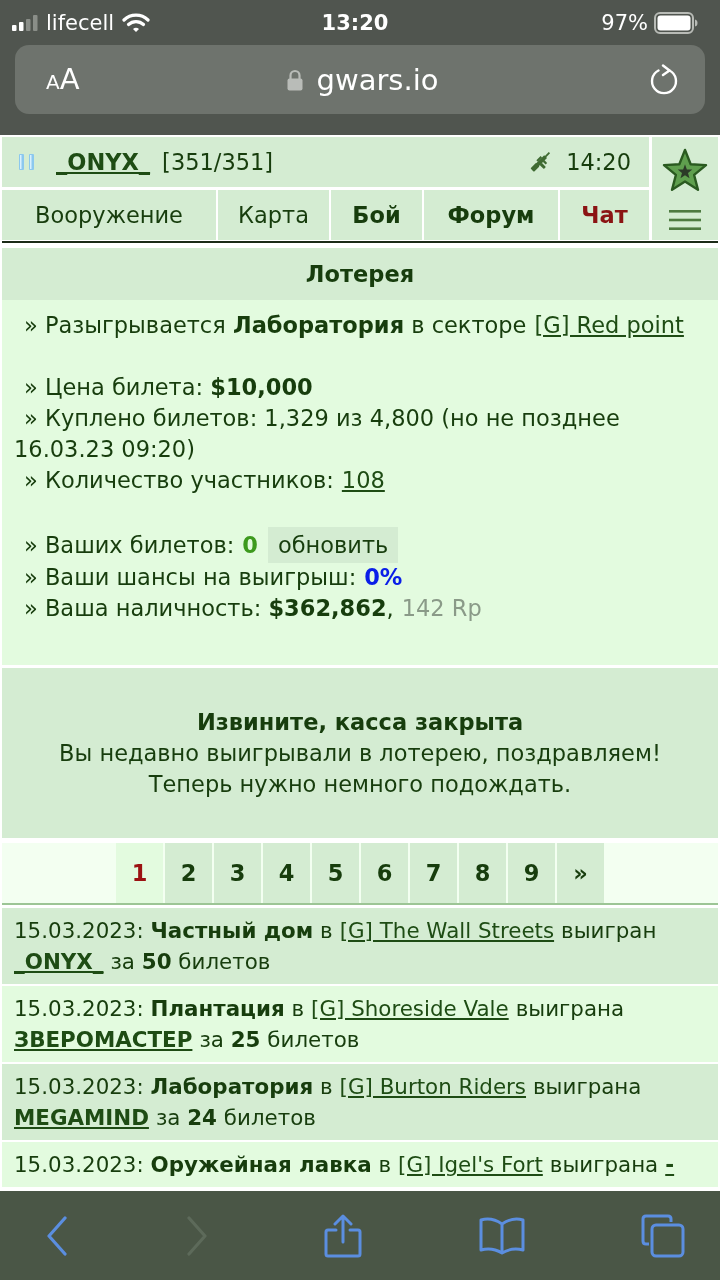 Image resolution: width=720 pixels, height=1280 pixels. I want to click on participants-label: » Количество участников:, so click(179, 480).